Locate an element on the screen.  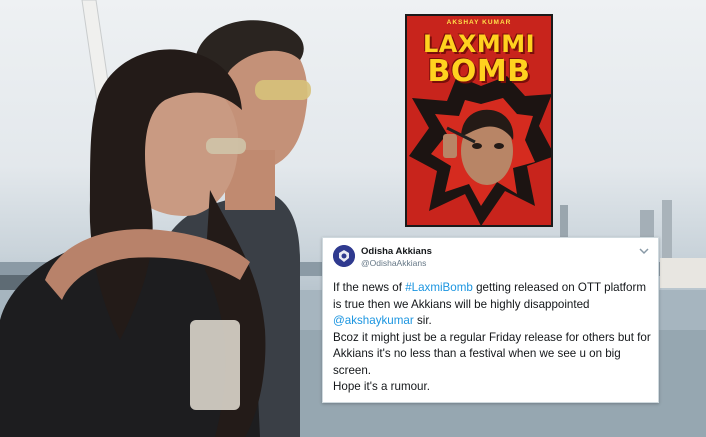
woman-sunglasses is located at coordinates (226, 146).